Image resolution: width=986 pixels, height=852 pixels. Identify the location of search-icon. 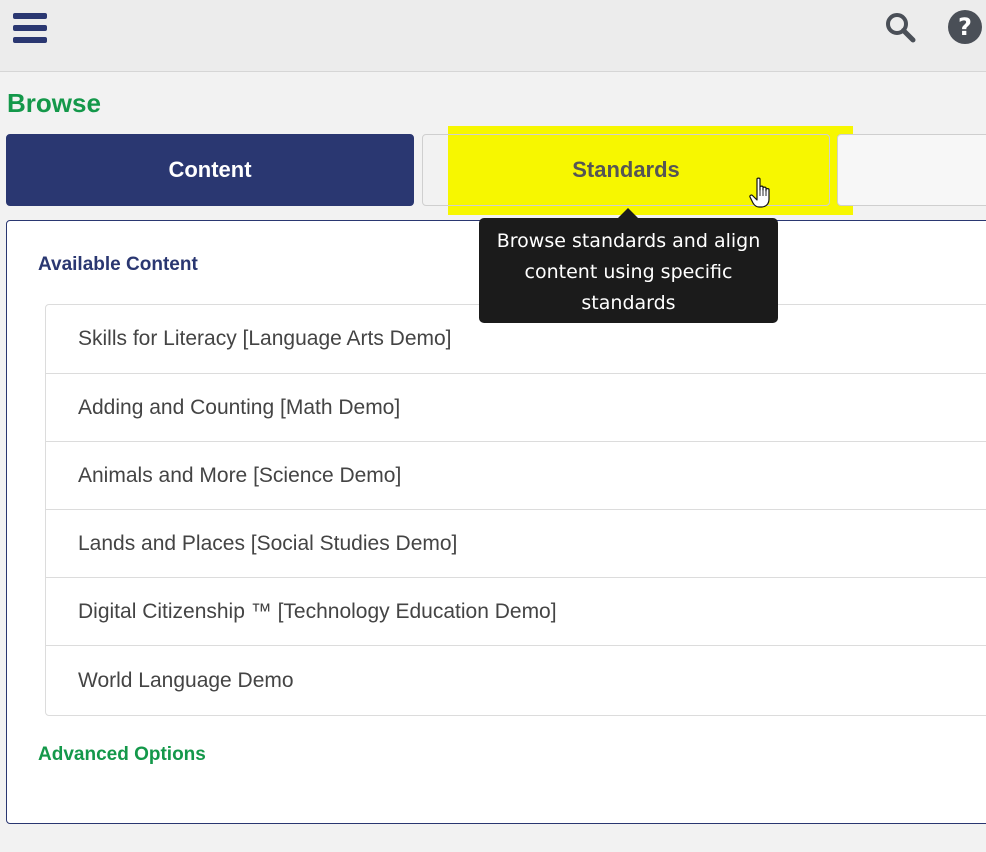
(900, 27).